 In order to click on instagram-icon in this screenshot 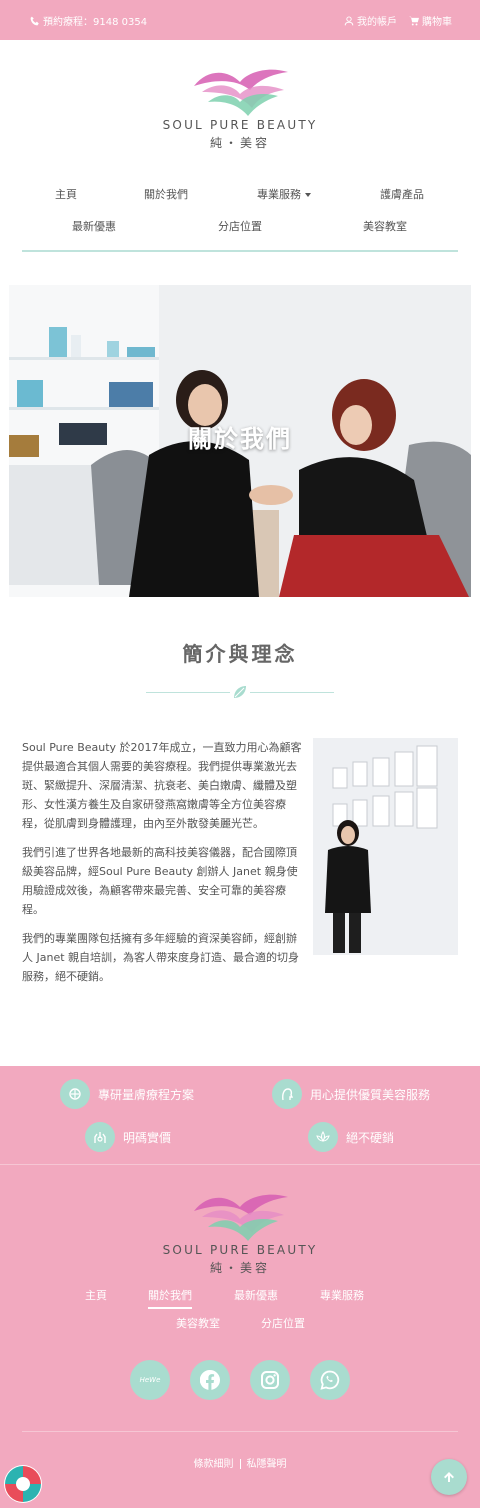, I will do `click(270, 1380)`.